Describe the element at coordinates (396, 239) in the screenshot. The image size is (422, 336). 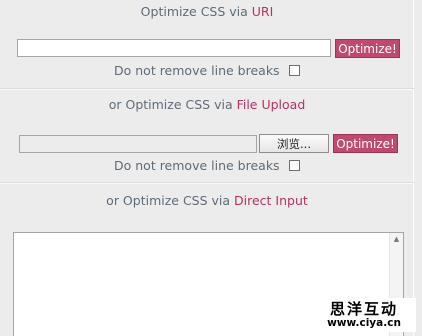
I see `scroll-up-arrow-icon: ▲` at that location.